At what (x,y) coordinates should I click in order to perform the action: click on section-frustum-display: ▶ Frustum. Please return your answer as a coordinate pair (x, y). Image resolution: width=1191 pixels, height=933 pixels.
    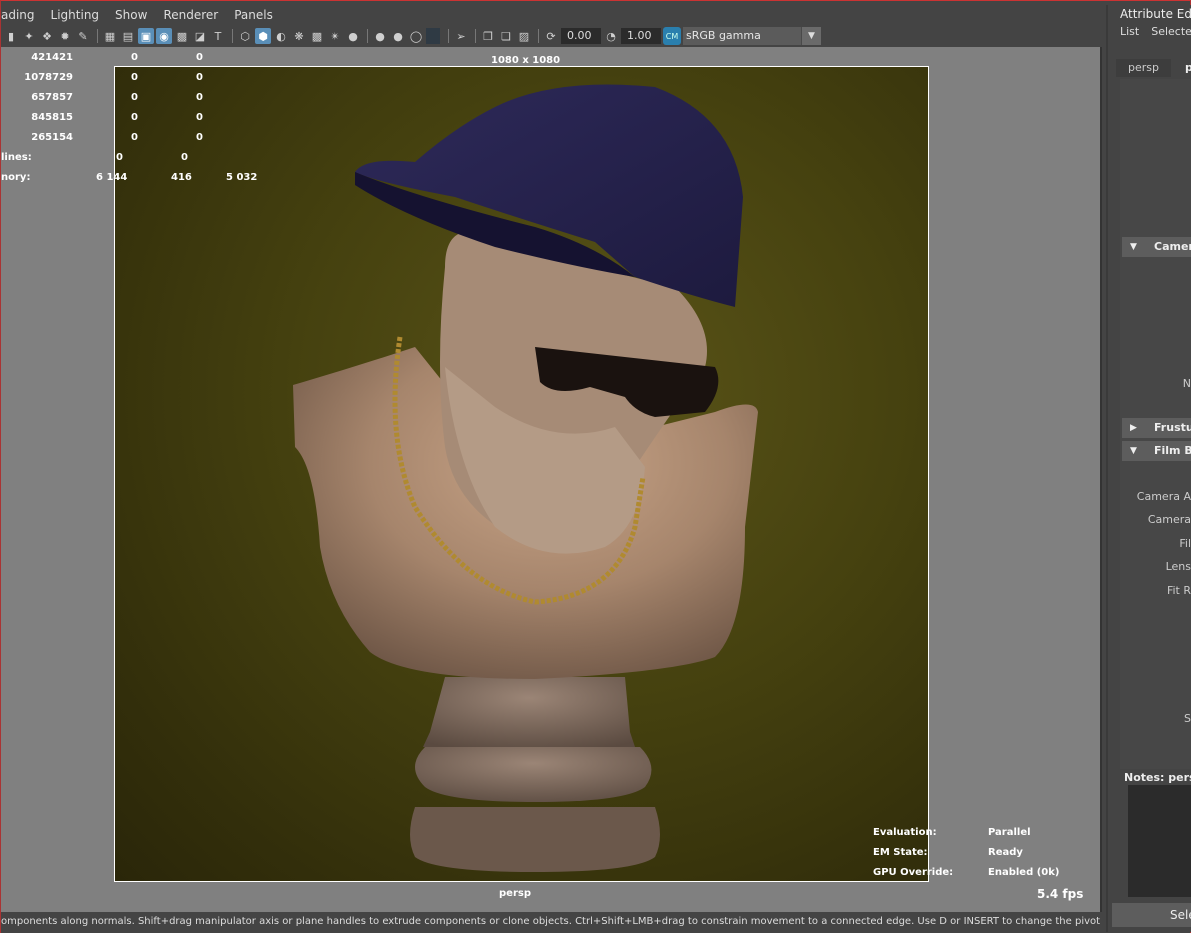
    Looking at the image, I should click on (1156, 428).